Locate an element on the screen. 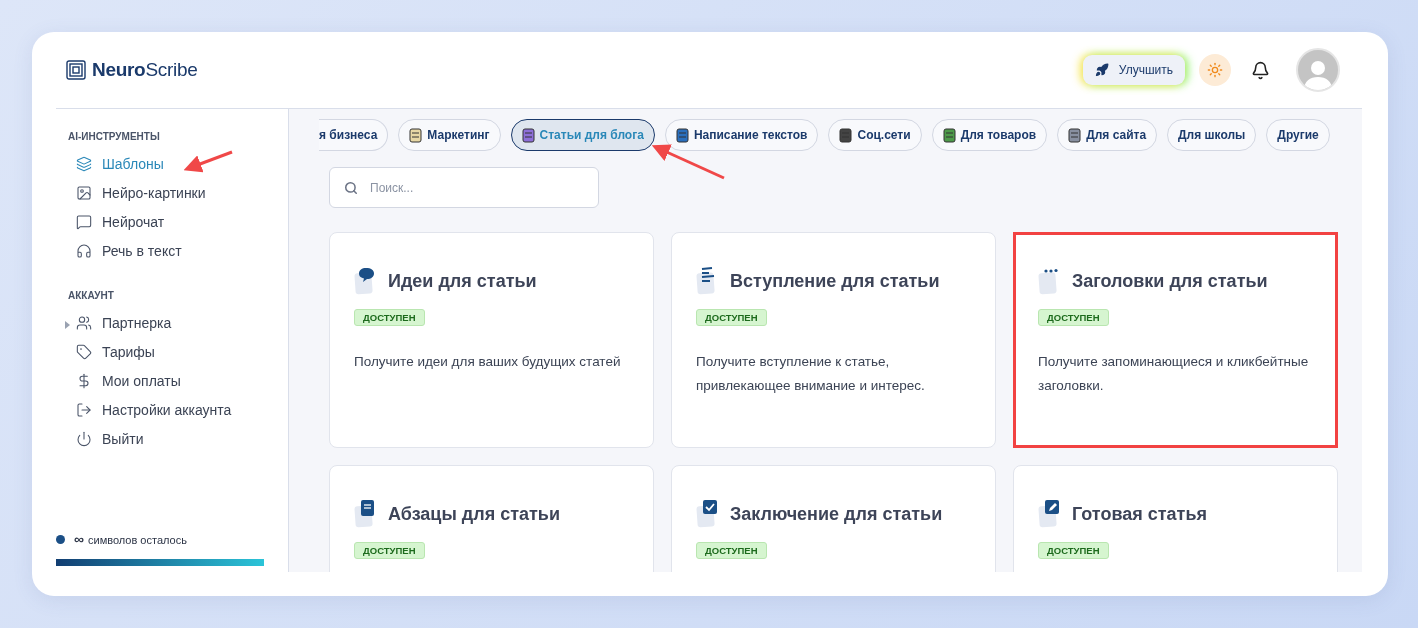 The height and width of the screenshot is (628, 1418). sidebar-item: Речь в текст is located at coordinates (172, 251).